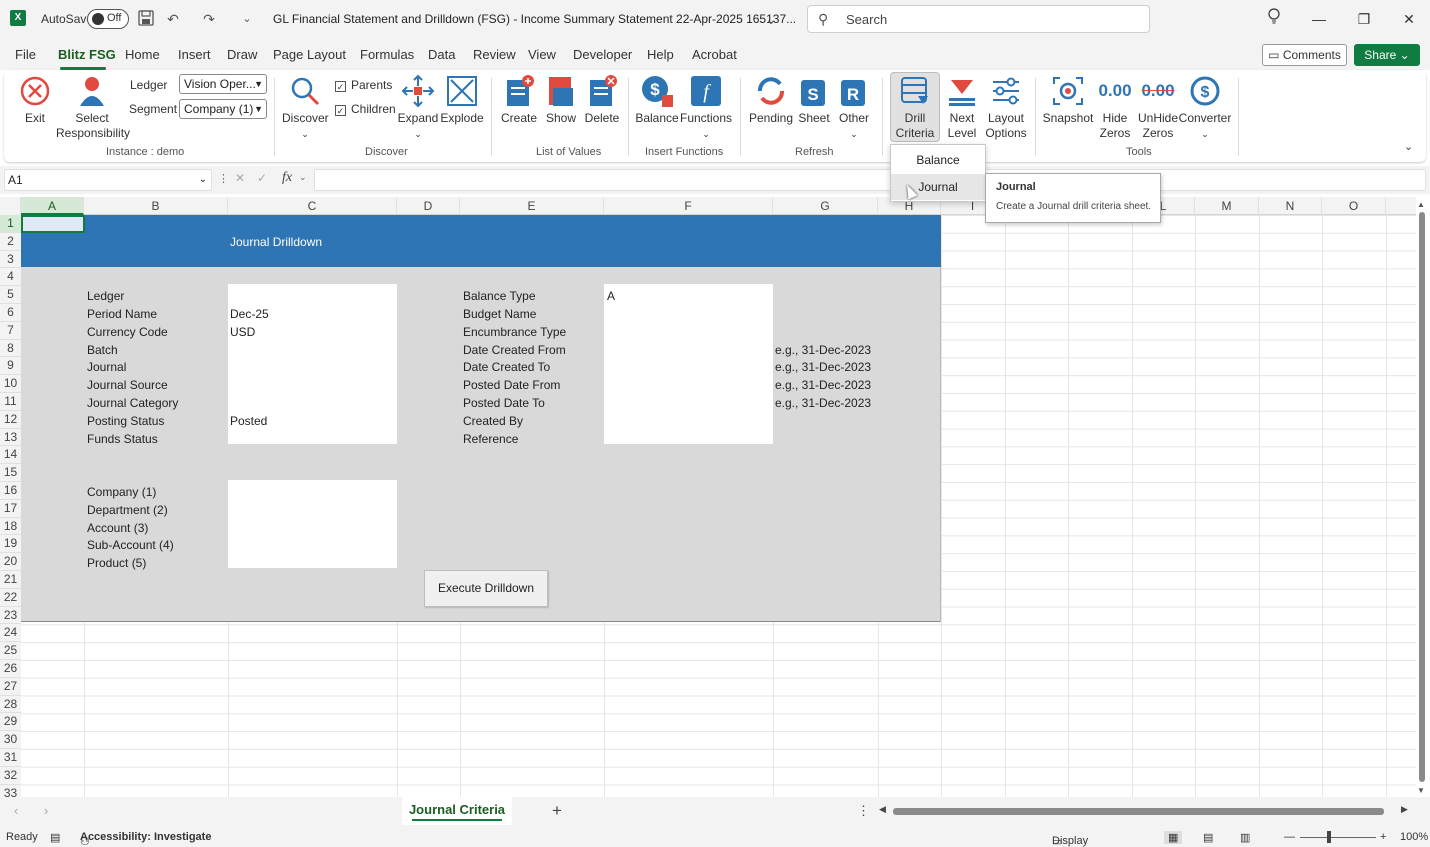  Describe the element at coordinates (863, 811) in the screenshot. I see `more-options-icon: ⋮` at that location.